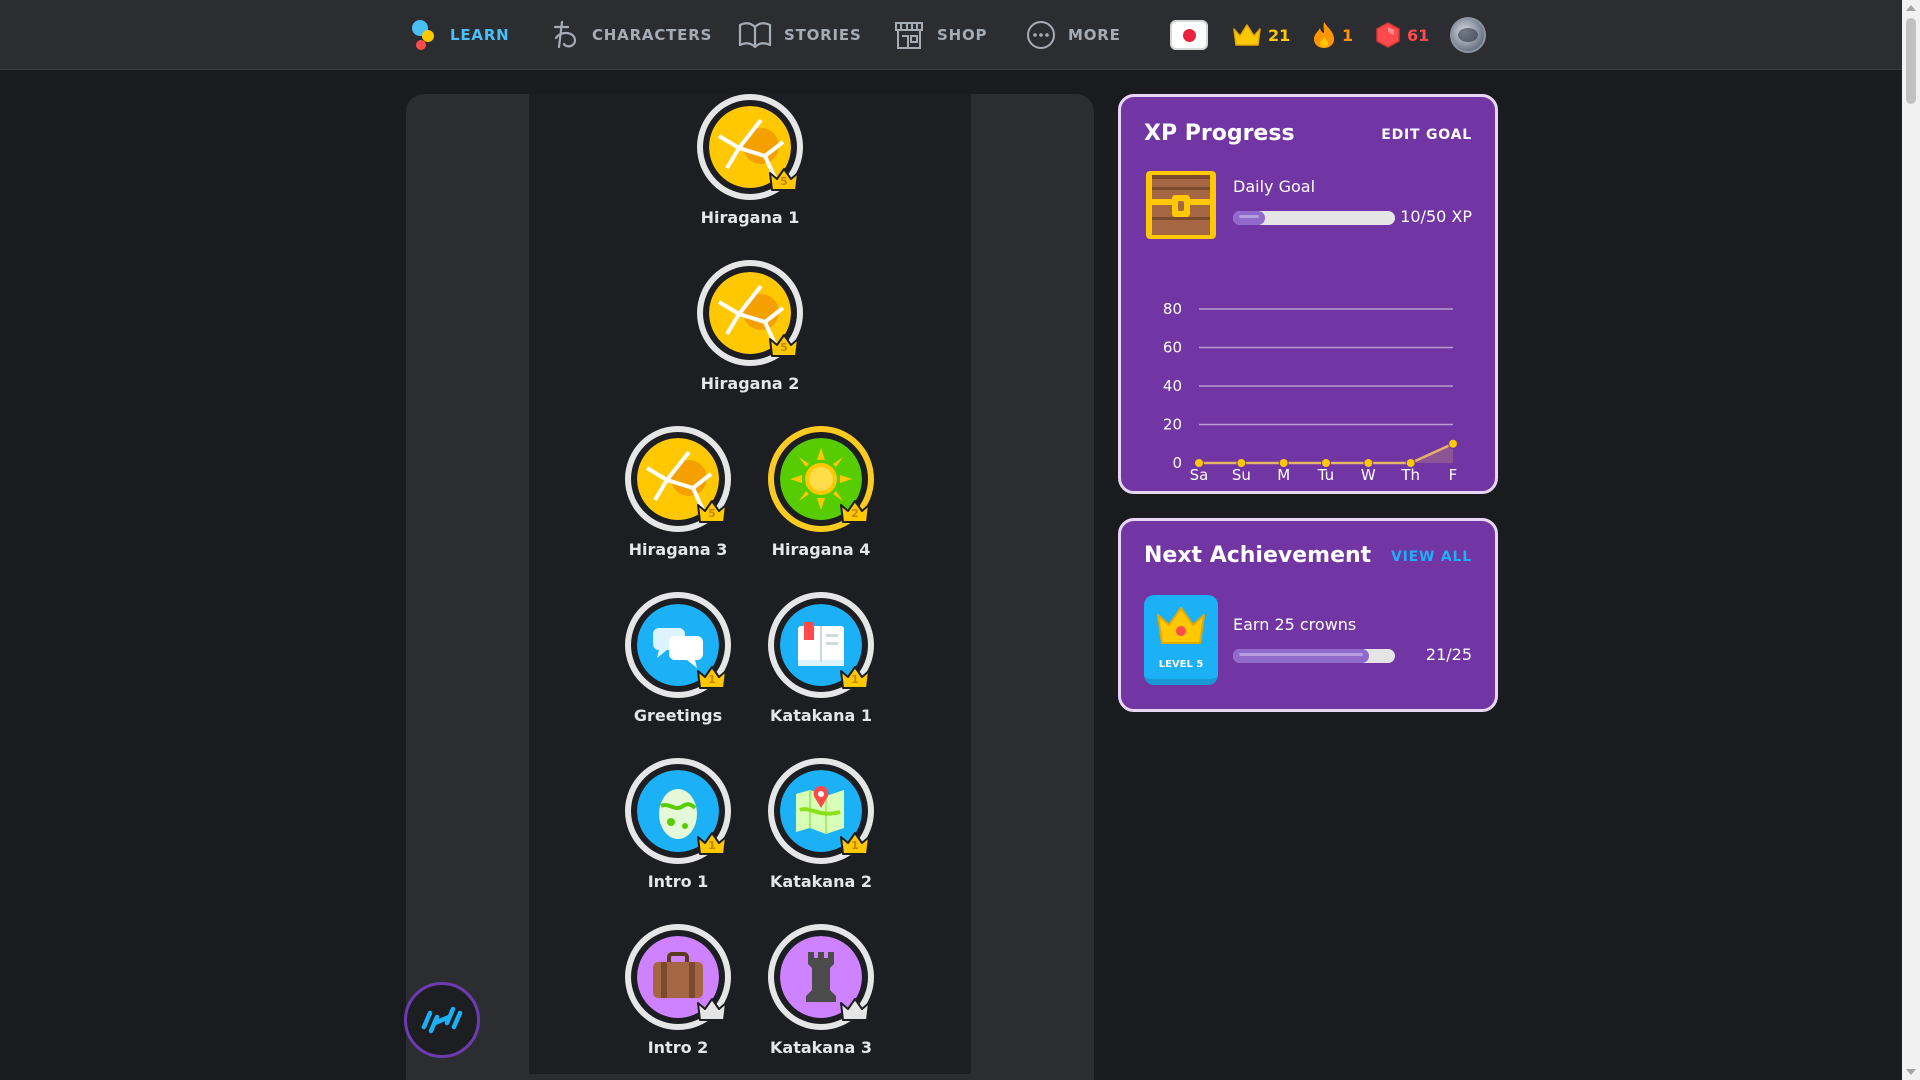 The image size is (1920, 1080). Describe the element at coordinates (1453, 474) in the screenshot. I see `chart-x-tick-label: F` at that location.